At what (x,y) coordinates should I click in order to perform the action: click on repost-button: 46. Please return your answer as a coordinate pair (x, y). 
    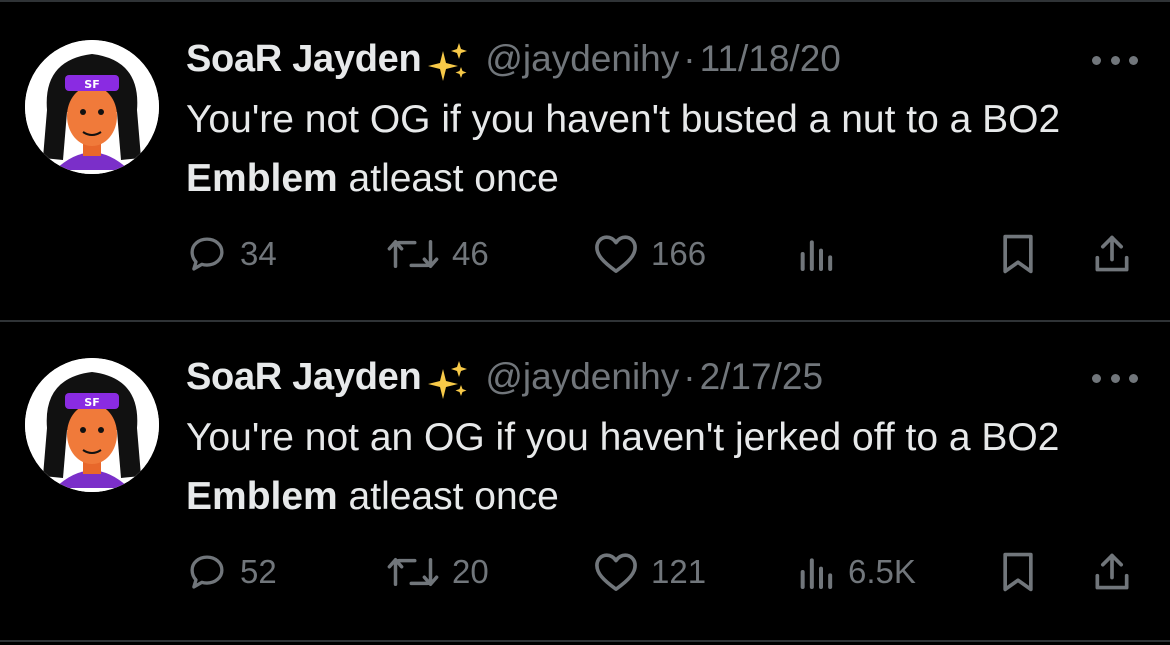
    Looking at the image, I should click on (437, 254).